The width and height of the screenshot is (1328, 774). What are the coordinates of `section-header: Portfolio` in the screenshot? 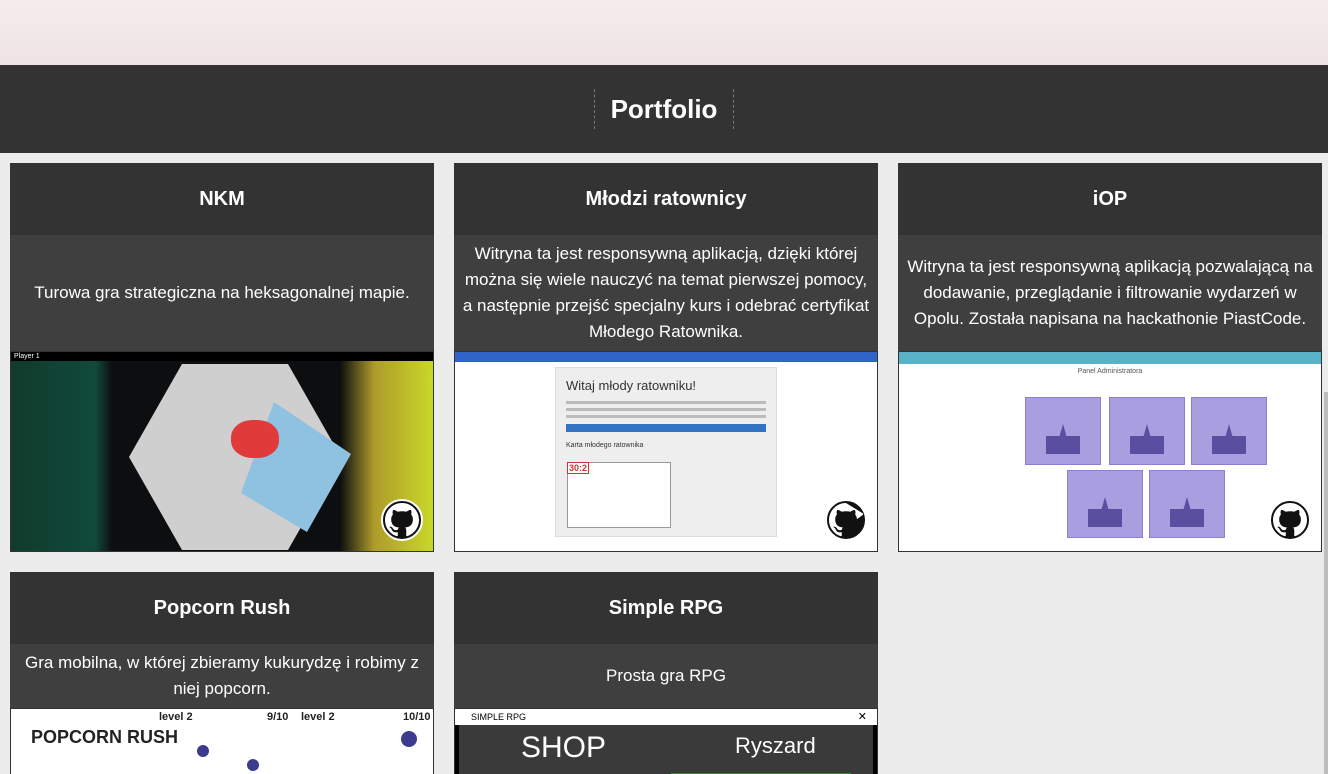 It's located at (664, 109).